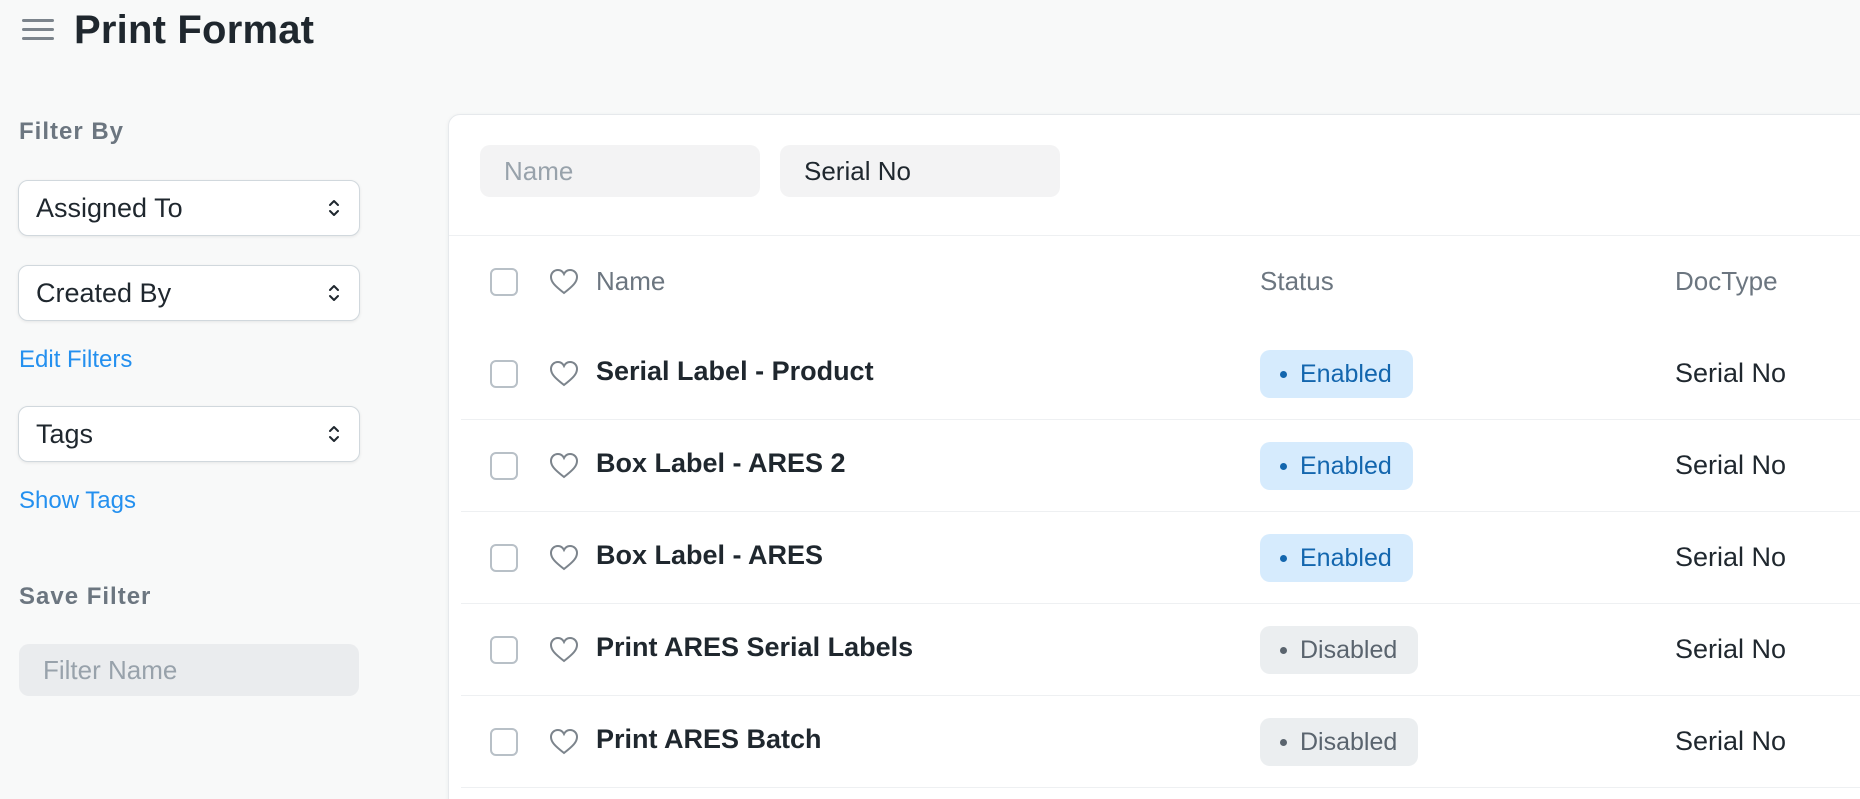  What do you see at coordinates (189, 293) in the screenshot?
I see `created-by-select: Created By` at bounding box center [189, 293].